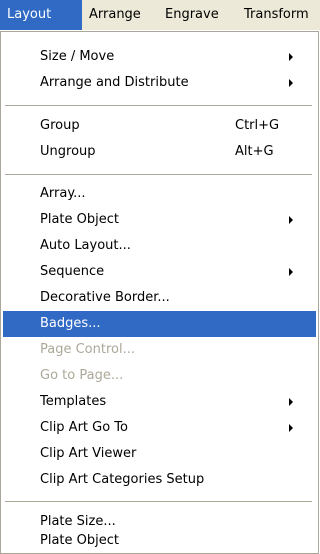 The width and height of the screenshot is (320, 554). Describe the element at coordinates (114, 82) in the screenshot. I see `menu-item-label: Arrange and Distribute` at that location.